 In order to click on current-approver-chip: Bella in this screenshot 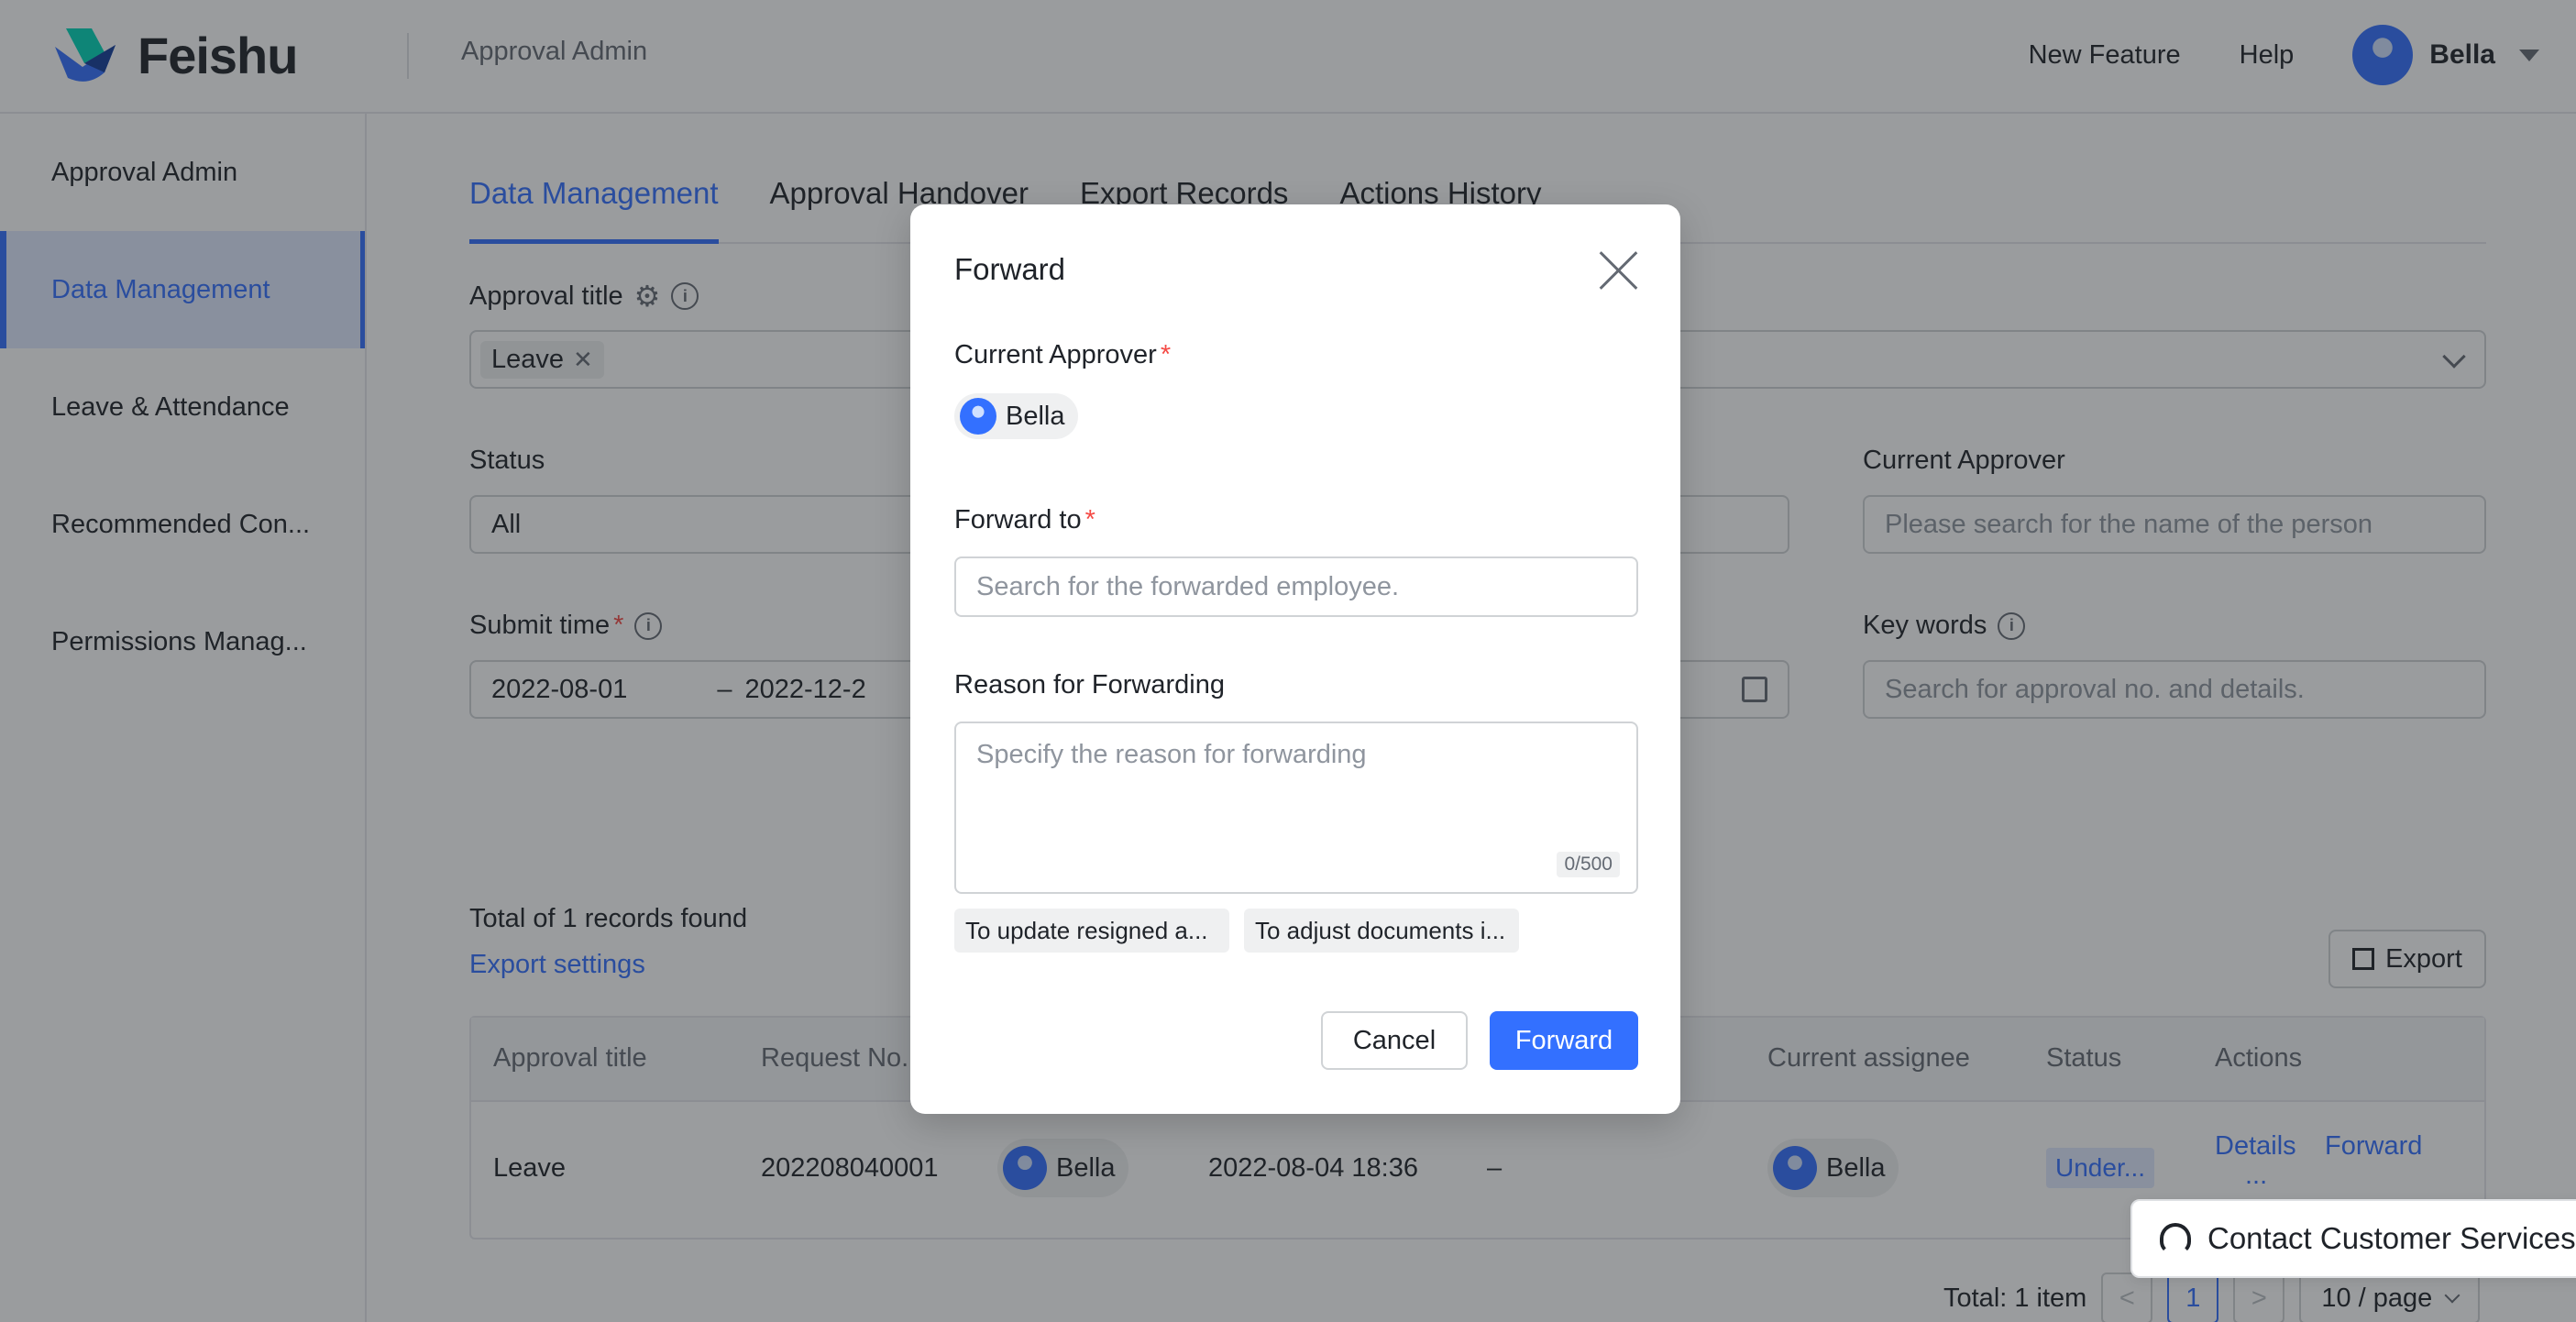, I will do `click(1016, 416)`.